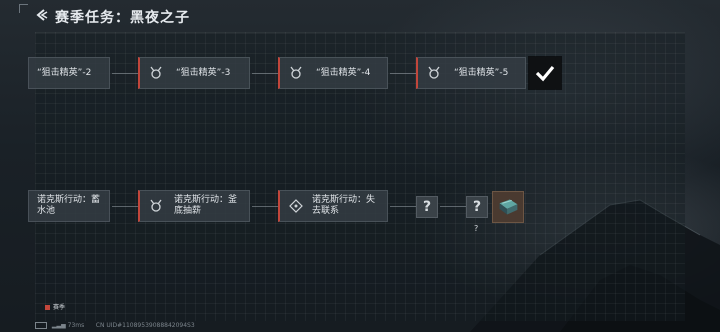 Image resolution: width=720 pixels, height=332 pixels. I want to click on corner-bracket, so click(23, 8).